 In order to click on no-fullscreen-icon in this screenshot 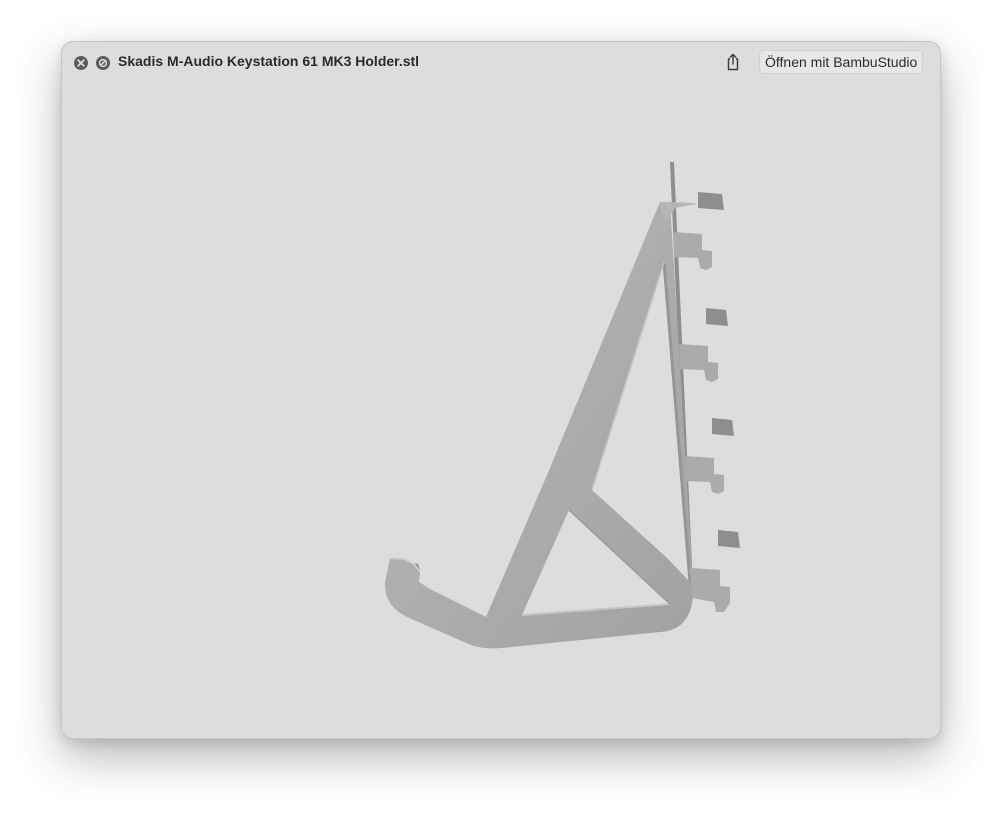, I will do `click(103, 63)`.